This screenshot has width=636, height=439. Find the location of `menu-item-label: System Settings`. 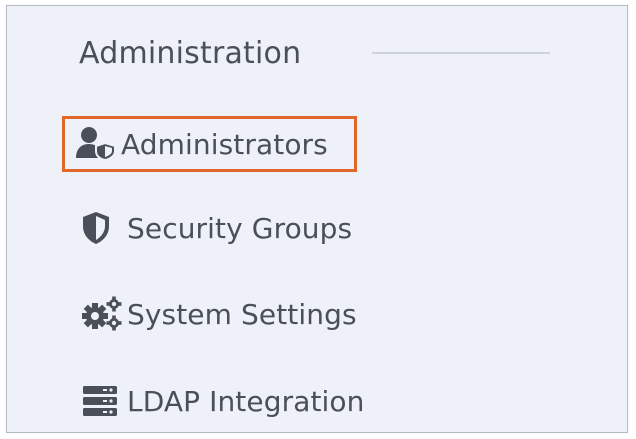

menu-item-label: System Settings is located at coordinates (242, 314).